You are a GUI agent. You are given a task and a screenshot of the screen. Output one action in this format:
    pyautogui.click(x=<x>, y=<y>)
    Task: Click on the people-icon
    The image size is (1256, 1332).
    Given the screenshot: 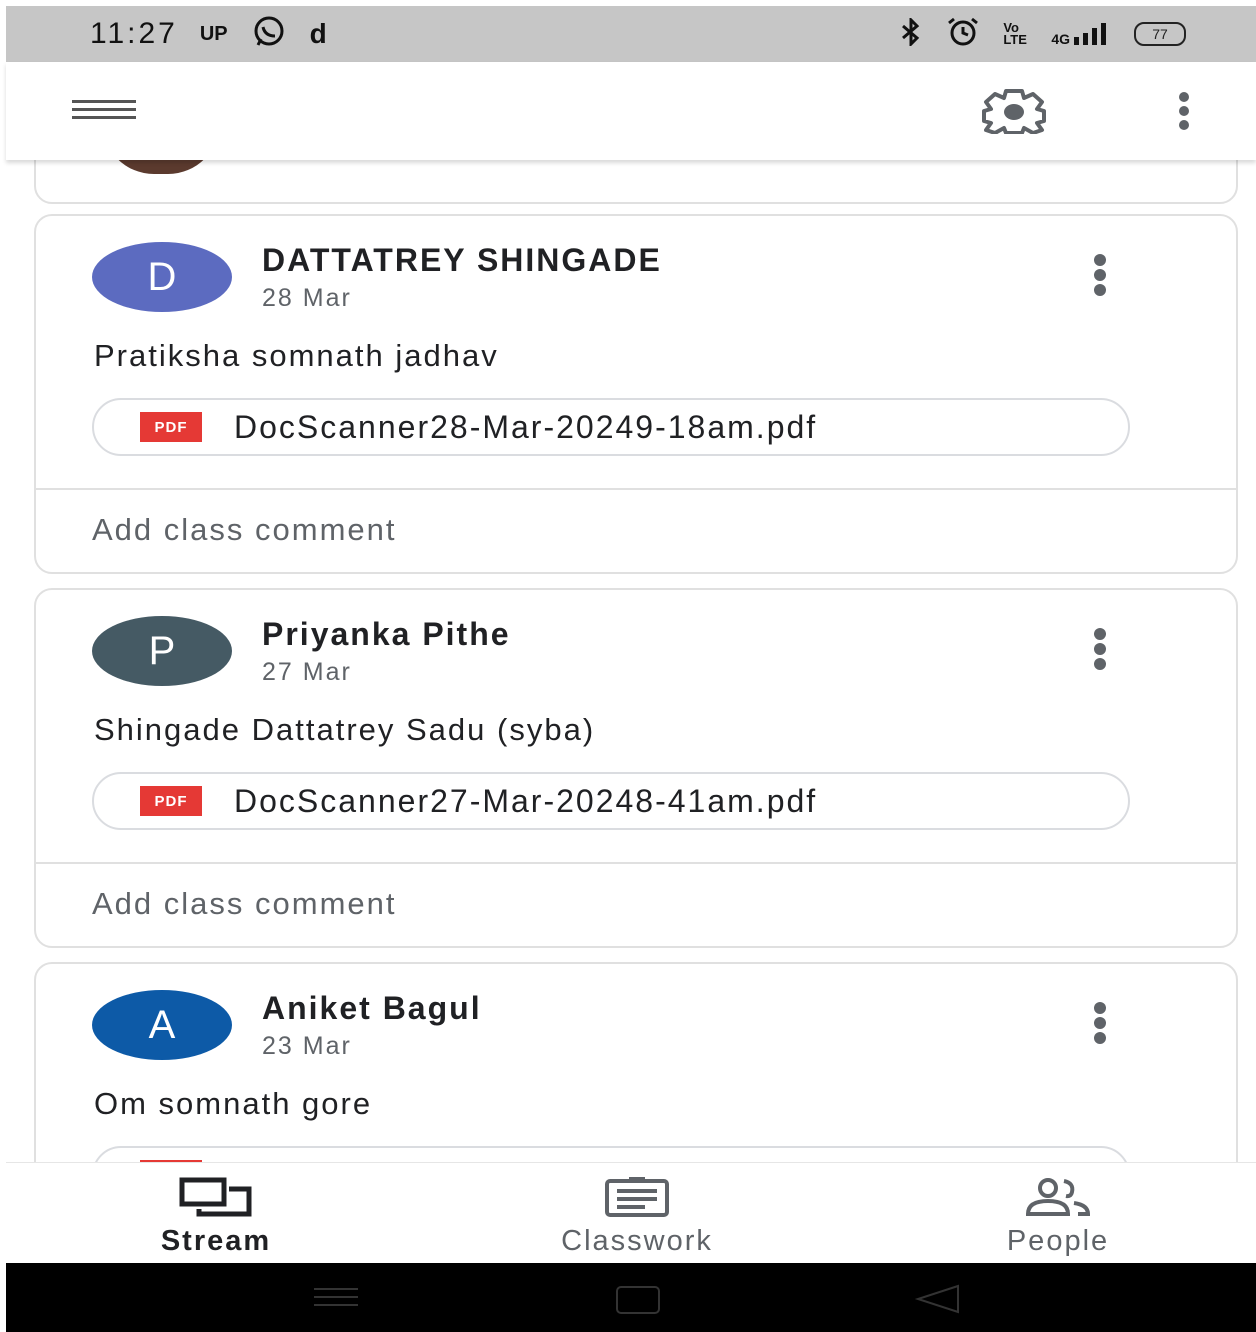 What is the action you would take?
    pyautogui.click(x=1058, y=1197)
    